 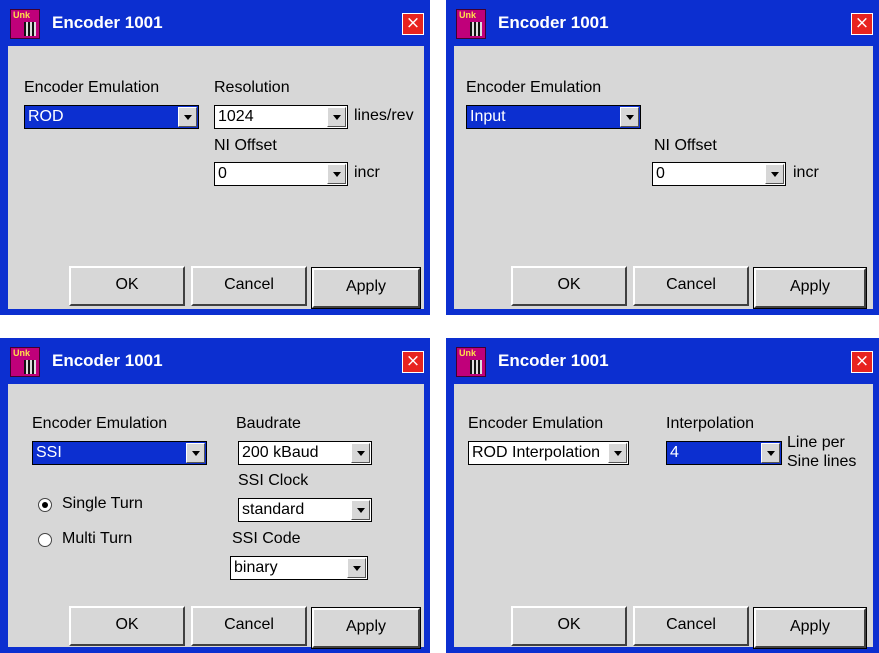 I want to click on encoder-emulation-value: ROD, so click(x=46, y=116).